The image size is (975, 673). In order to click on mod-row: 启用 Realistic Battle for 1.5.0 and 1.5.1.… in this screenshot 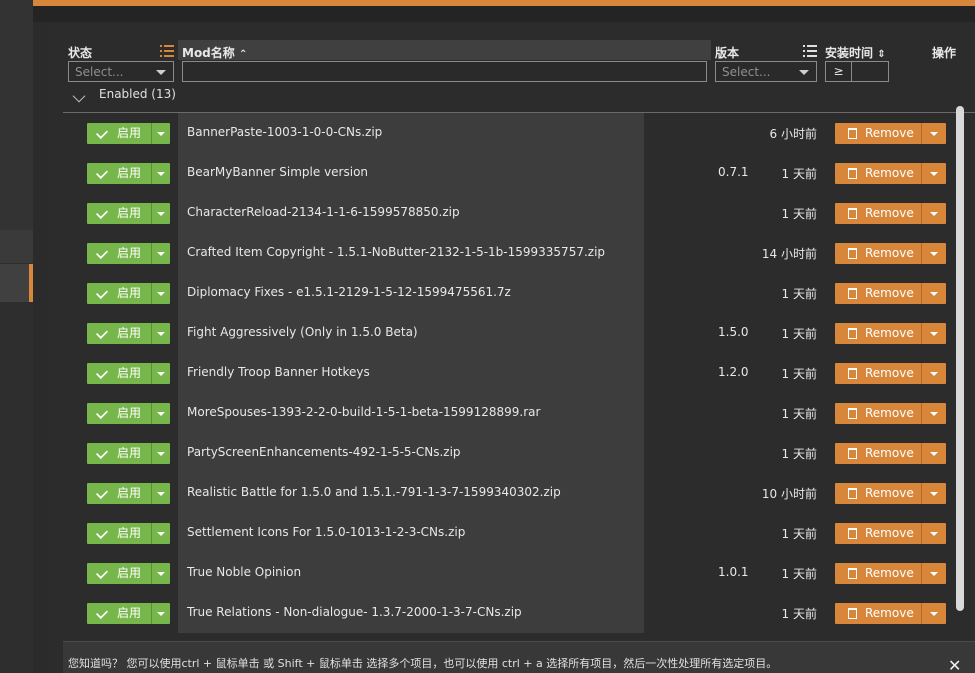, I will do `click(487, 493)`.